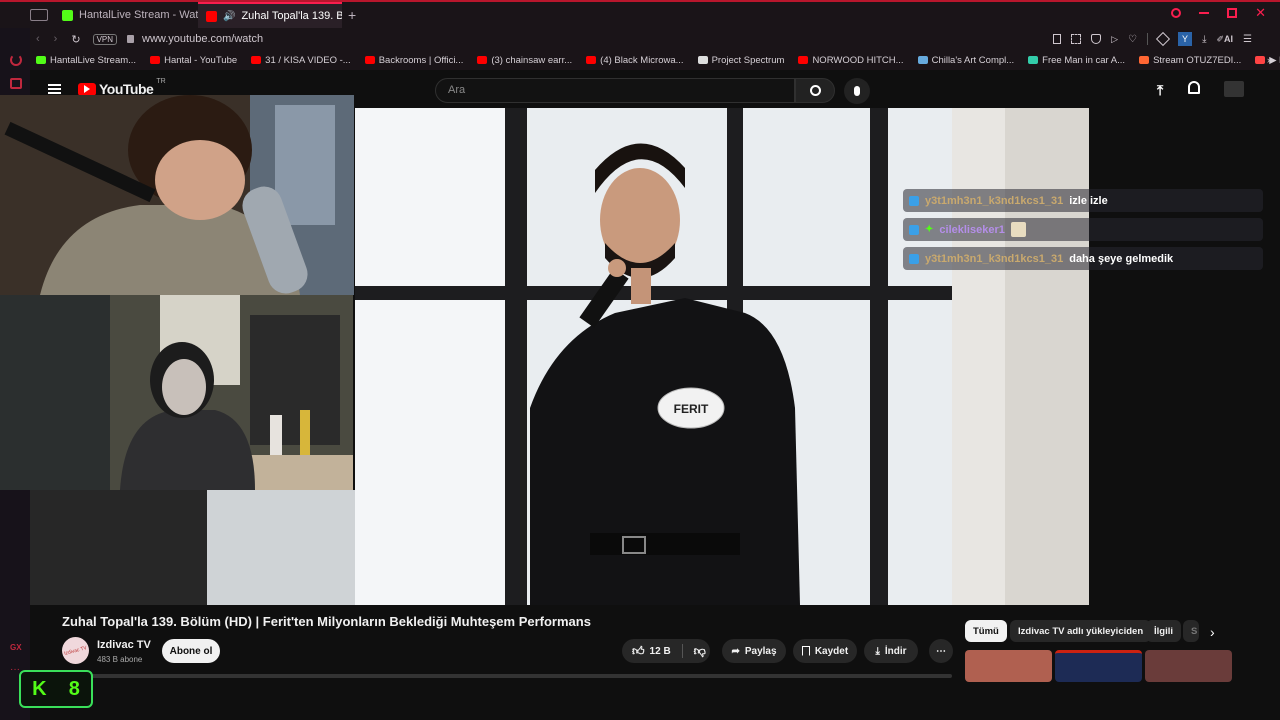 This screenshot has width=1280, height=720. I want to click on vpn-badge: VPN, so click(105, 39).